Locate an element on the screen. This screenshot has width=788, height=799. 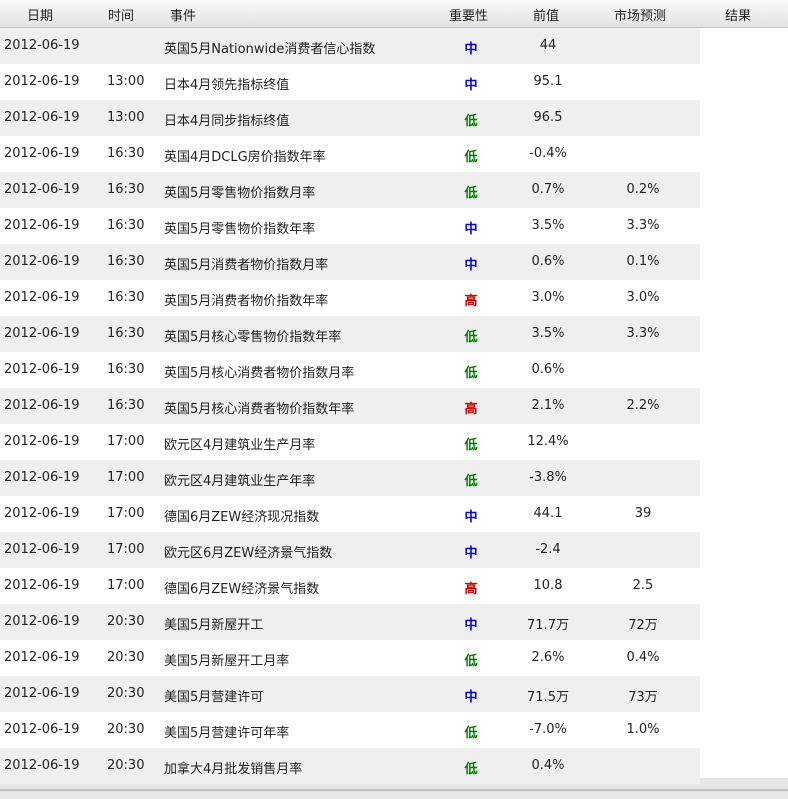
table-row: 2012-06-19 13:00 日本4月领先指标终值 中 95.1 is located at coordinates (350, 82).